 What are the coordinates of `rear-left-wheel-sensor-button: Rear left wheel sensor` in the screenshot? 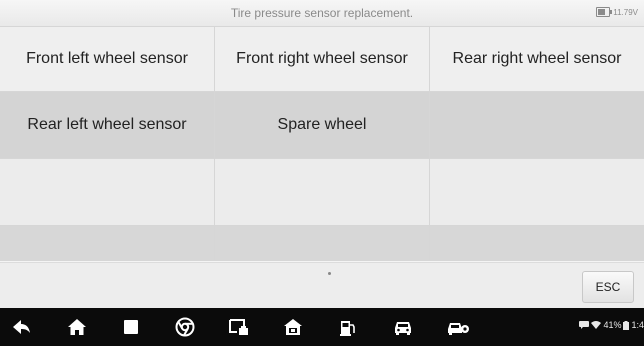 It's located at (107, 125).